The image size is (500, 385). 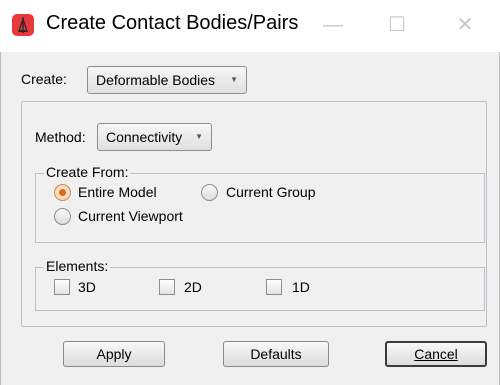 I want to click on 1d-label: 1D, so click(x=301, y=287).